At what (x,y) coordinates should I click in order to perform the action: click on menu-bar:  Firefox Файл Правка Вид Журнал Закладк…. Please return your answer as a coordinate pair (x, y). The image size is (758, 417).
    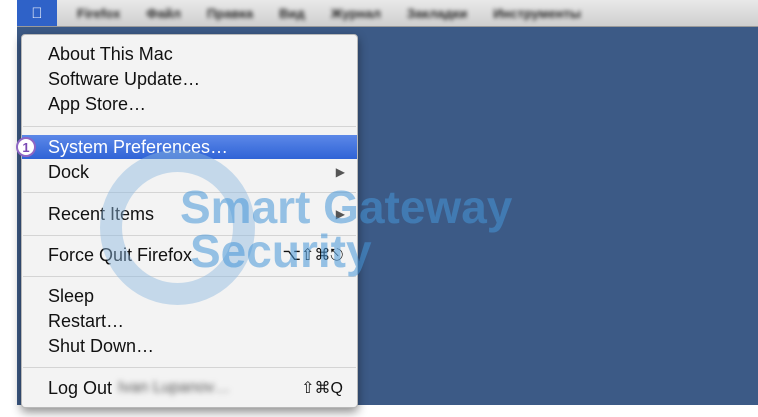
    Looking at the image, I should click on (387, 13).